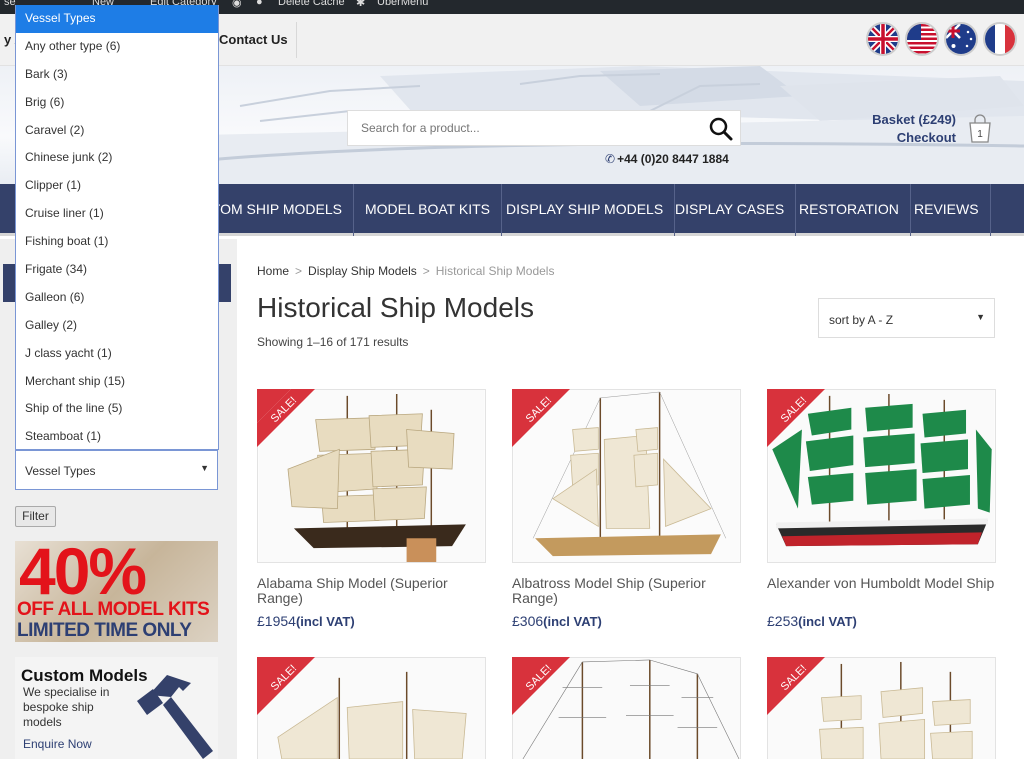  I want to click on uk-flag-icon, so click(883, 39).